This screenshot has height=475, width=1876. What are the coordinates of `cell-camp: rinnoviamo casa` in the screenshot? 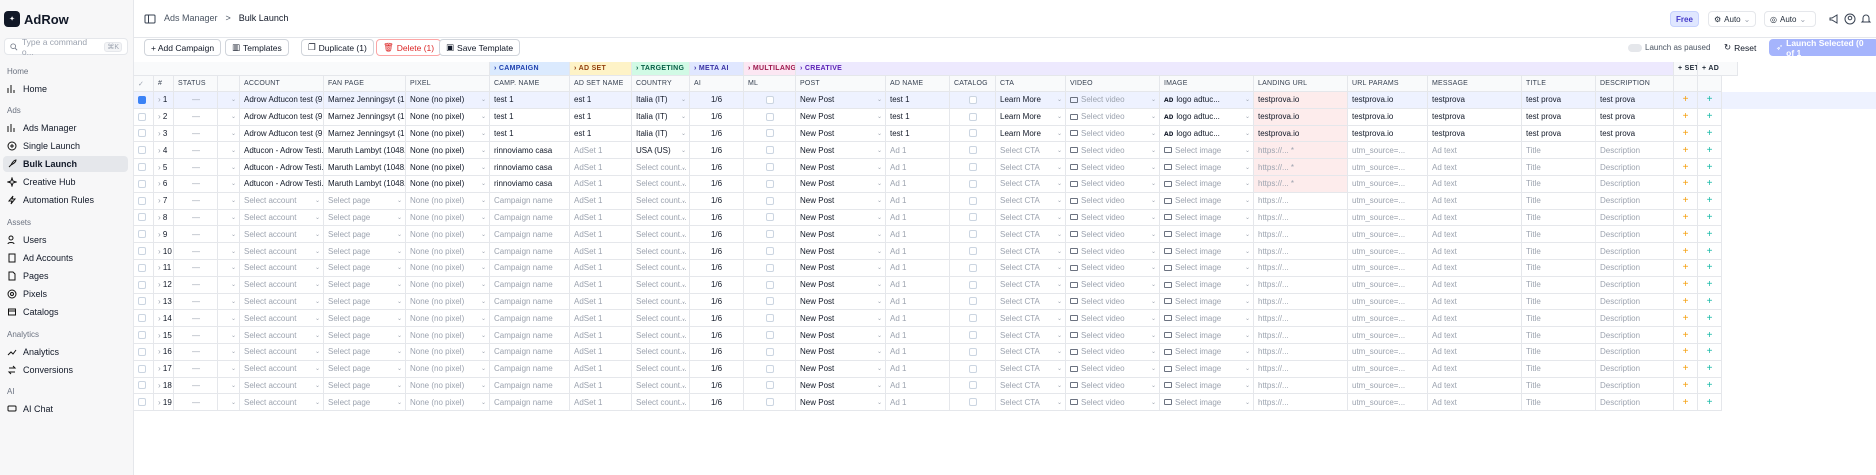 It's located at (530, 151).